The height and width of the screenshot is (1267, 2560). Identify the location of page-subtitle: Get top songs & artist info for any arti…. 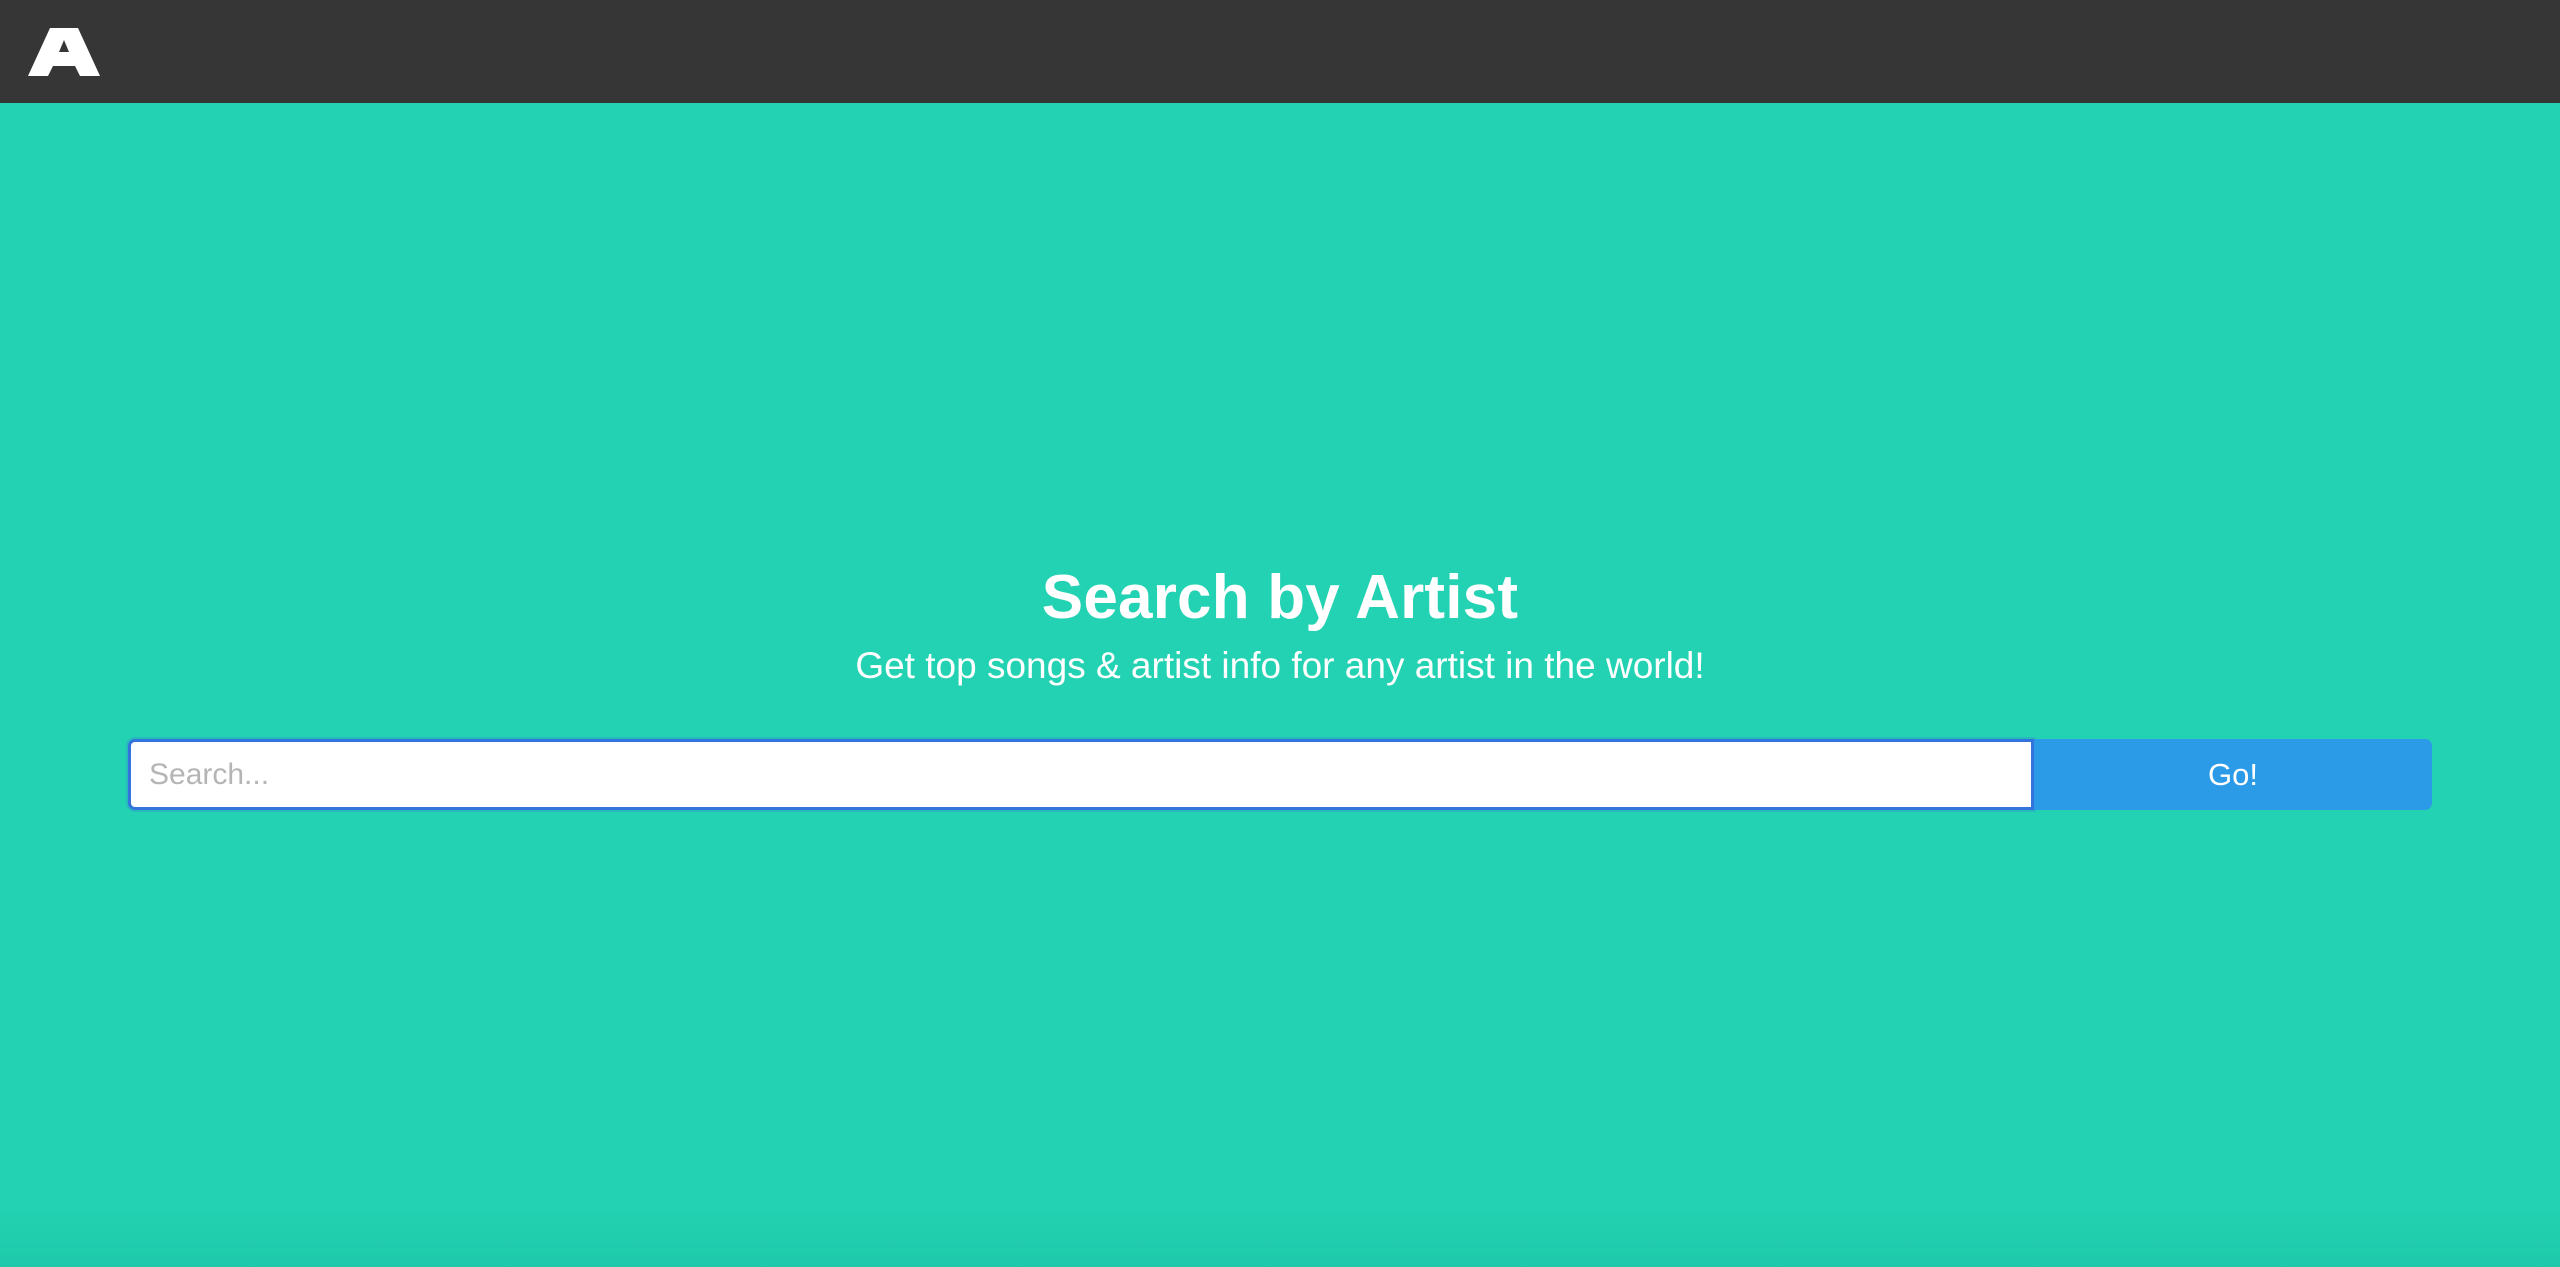
(1280, 665).